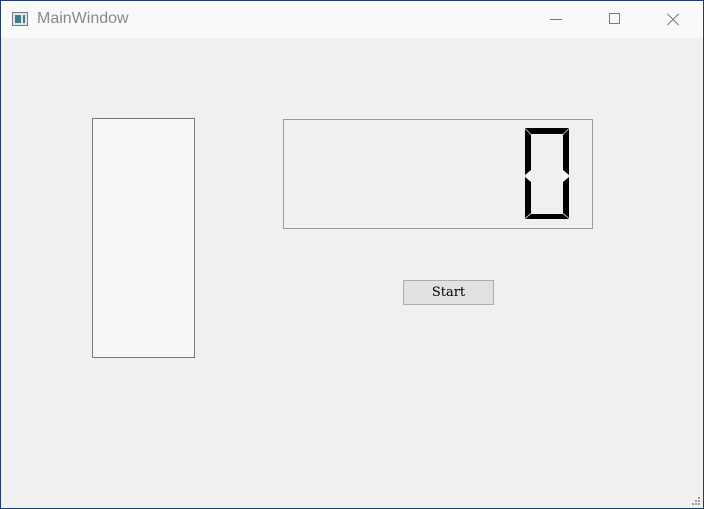 The height and width of the screenshot is (509, 704). I want to click on maximize-icon, so click(614, 19).